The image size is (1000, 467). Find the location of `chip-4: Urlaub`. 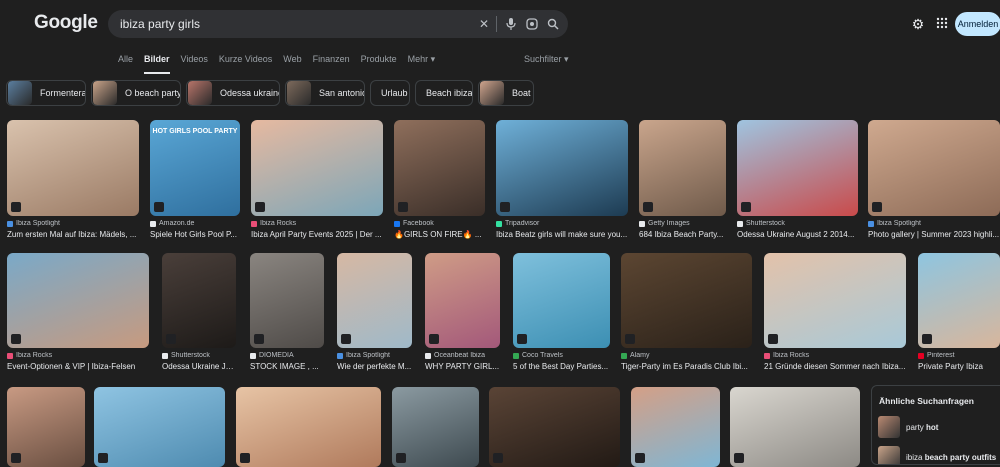

chip-4: Urlaub is located at coordinates (390, 93).